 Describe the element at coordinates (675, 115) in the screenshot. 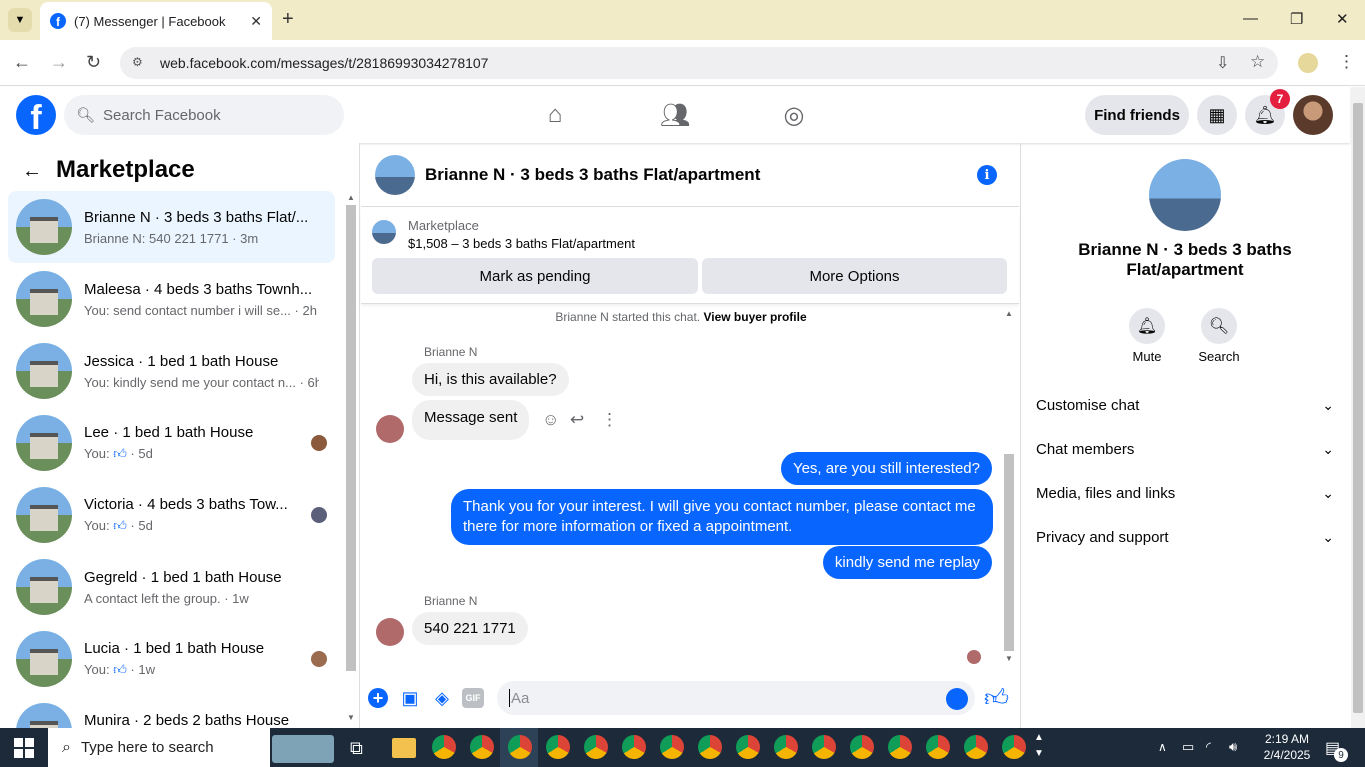

I see `friends-icon: 👥︎` at that location.